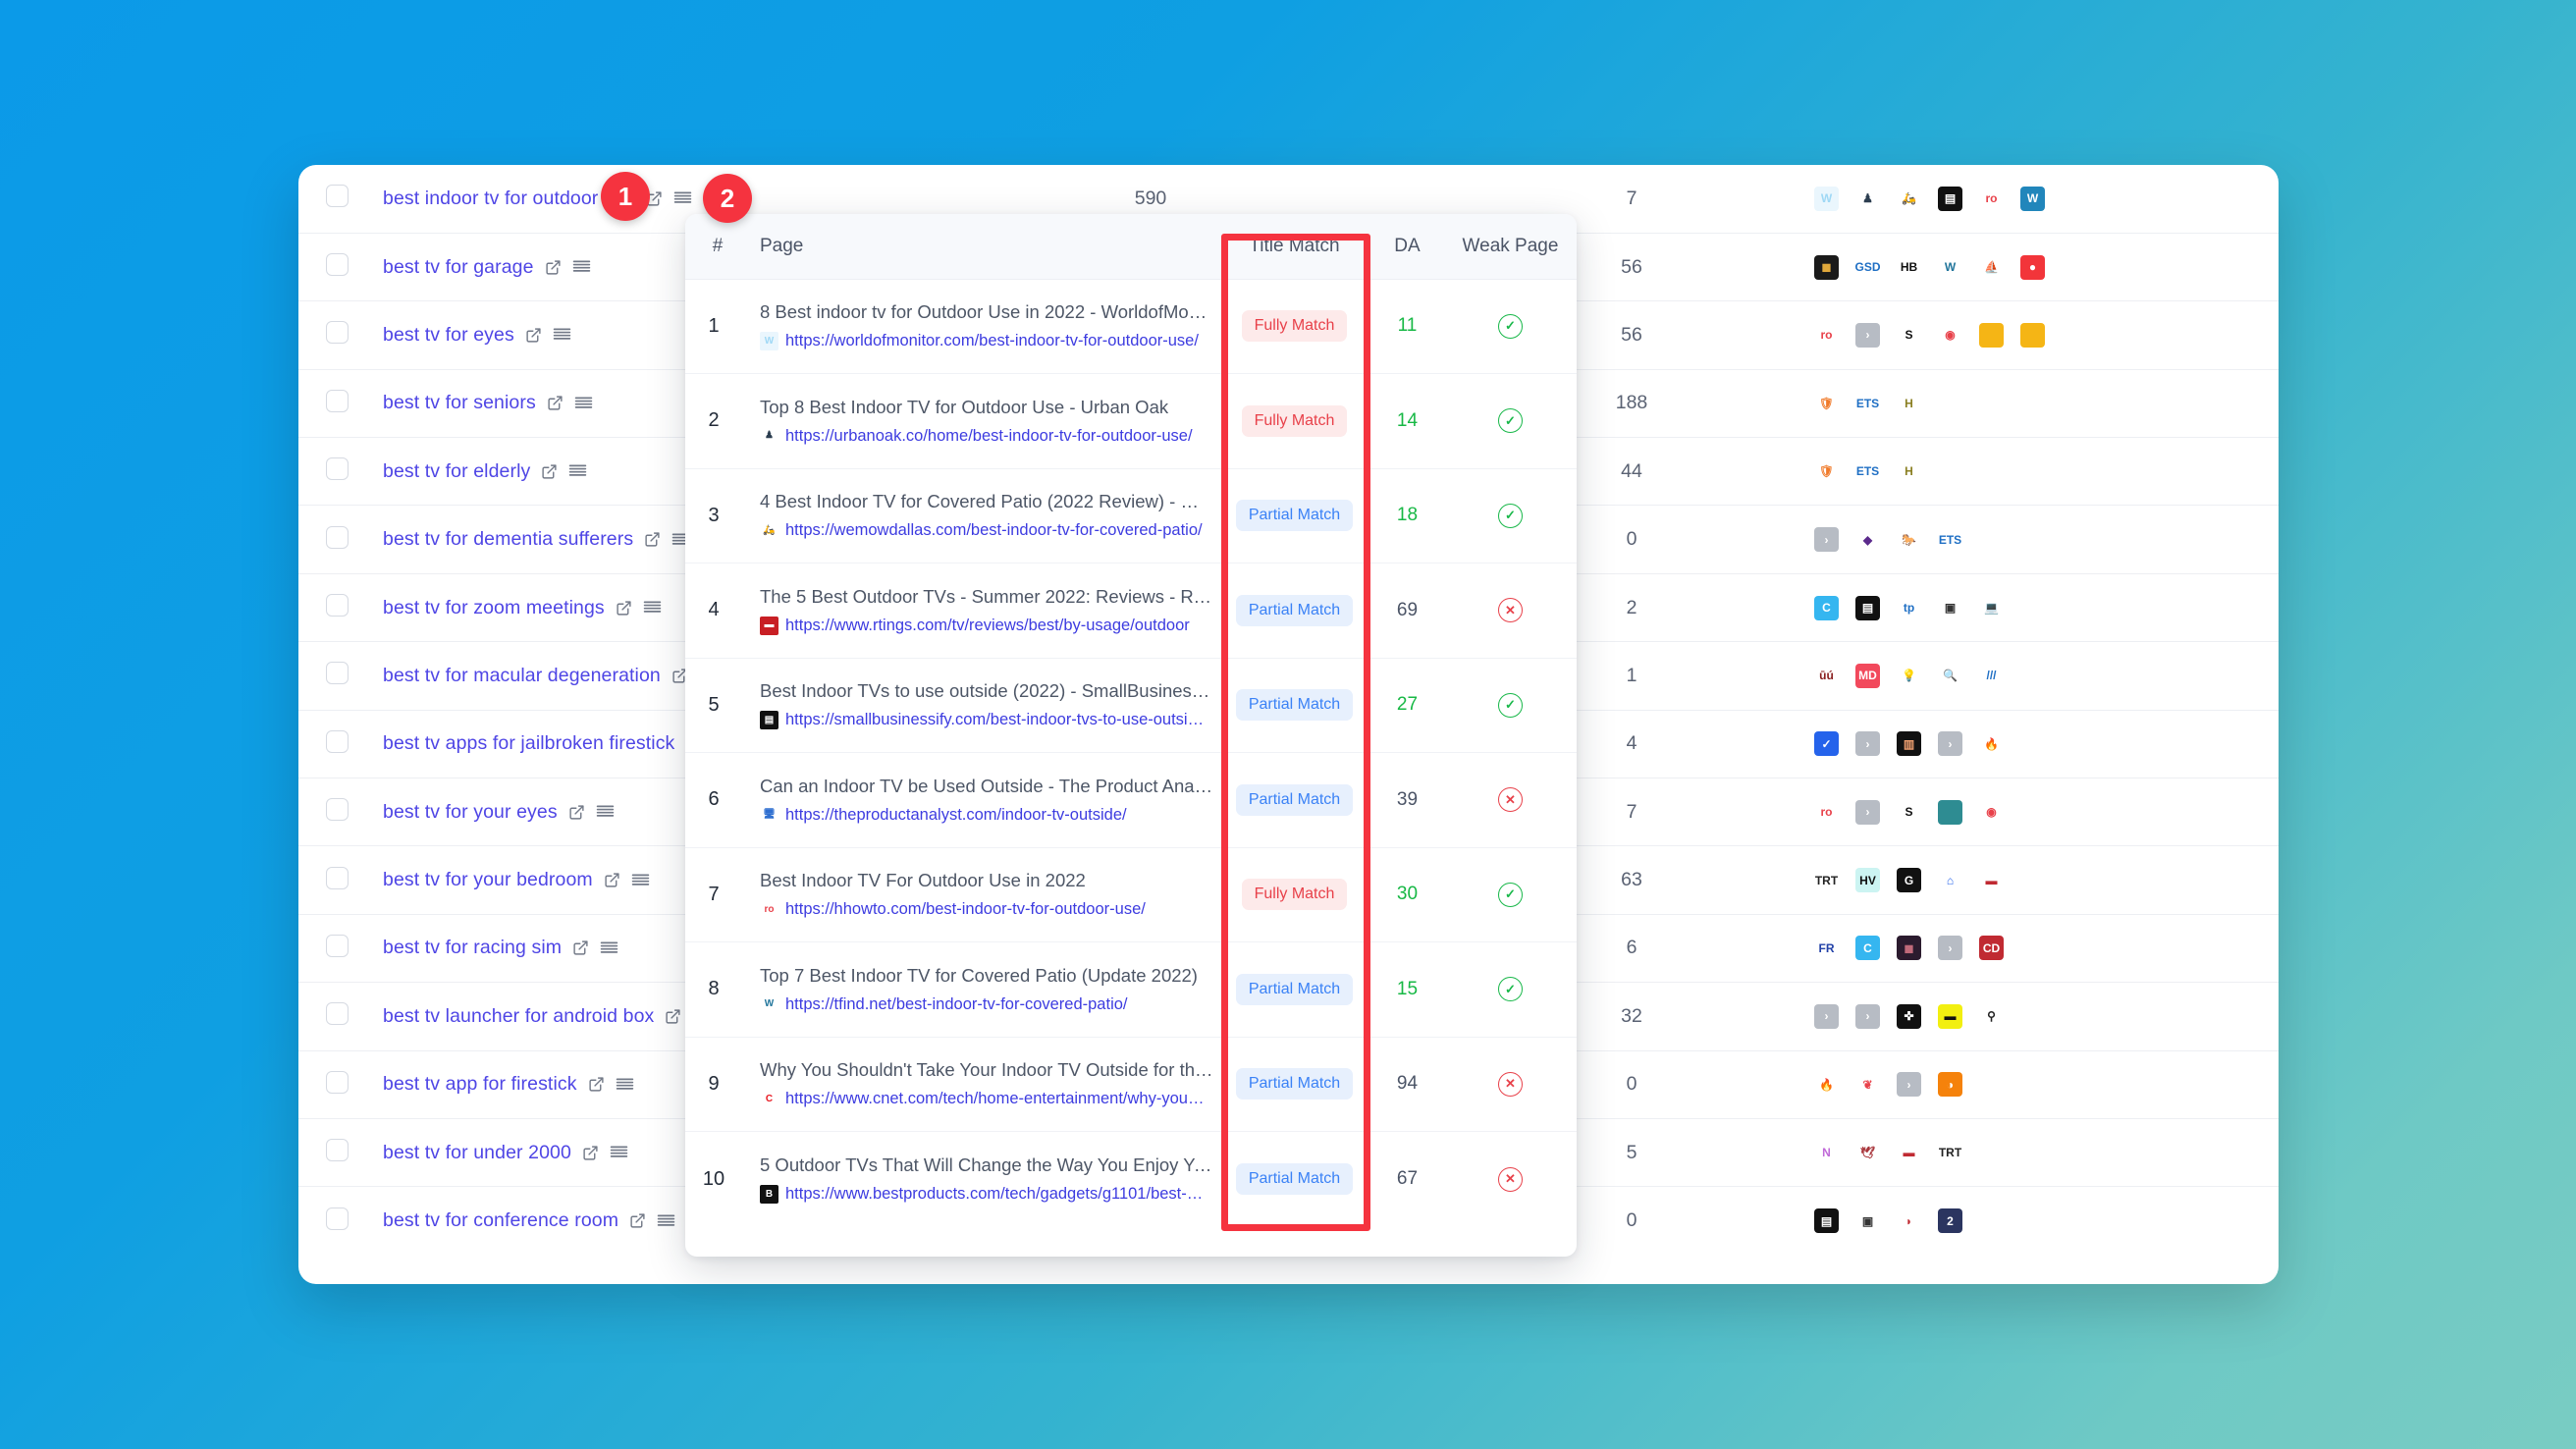 Image resolution: width=2576 pixels, height=1449 pixels. I want to click on keyword-link: best tv for zoom meetings, so click(494, 608).